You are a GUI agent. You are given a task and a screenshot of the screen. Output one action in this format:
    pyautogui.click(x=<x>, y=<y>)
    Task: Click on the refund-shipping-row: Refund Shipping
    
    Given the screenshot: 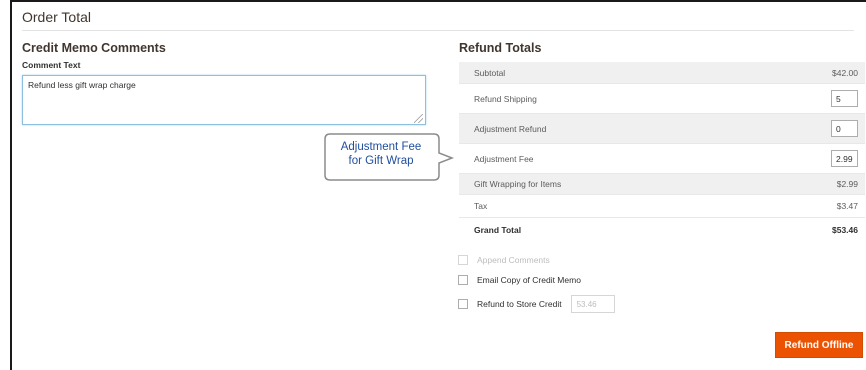 What is the action you would take?
    pyautogui.click(x=662, y=99)
    